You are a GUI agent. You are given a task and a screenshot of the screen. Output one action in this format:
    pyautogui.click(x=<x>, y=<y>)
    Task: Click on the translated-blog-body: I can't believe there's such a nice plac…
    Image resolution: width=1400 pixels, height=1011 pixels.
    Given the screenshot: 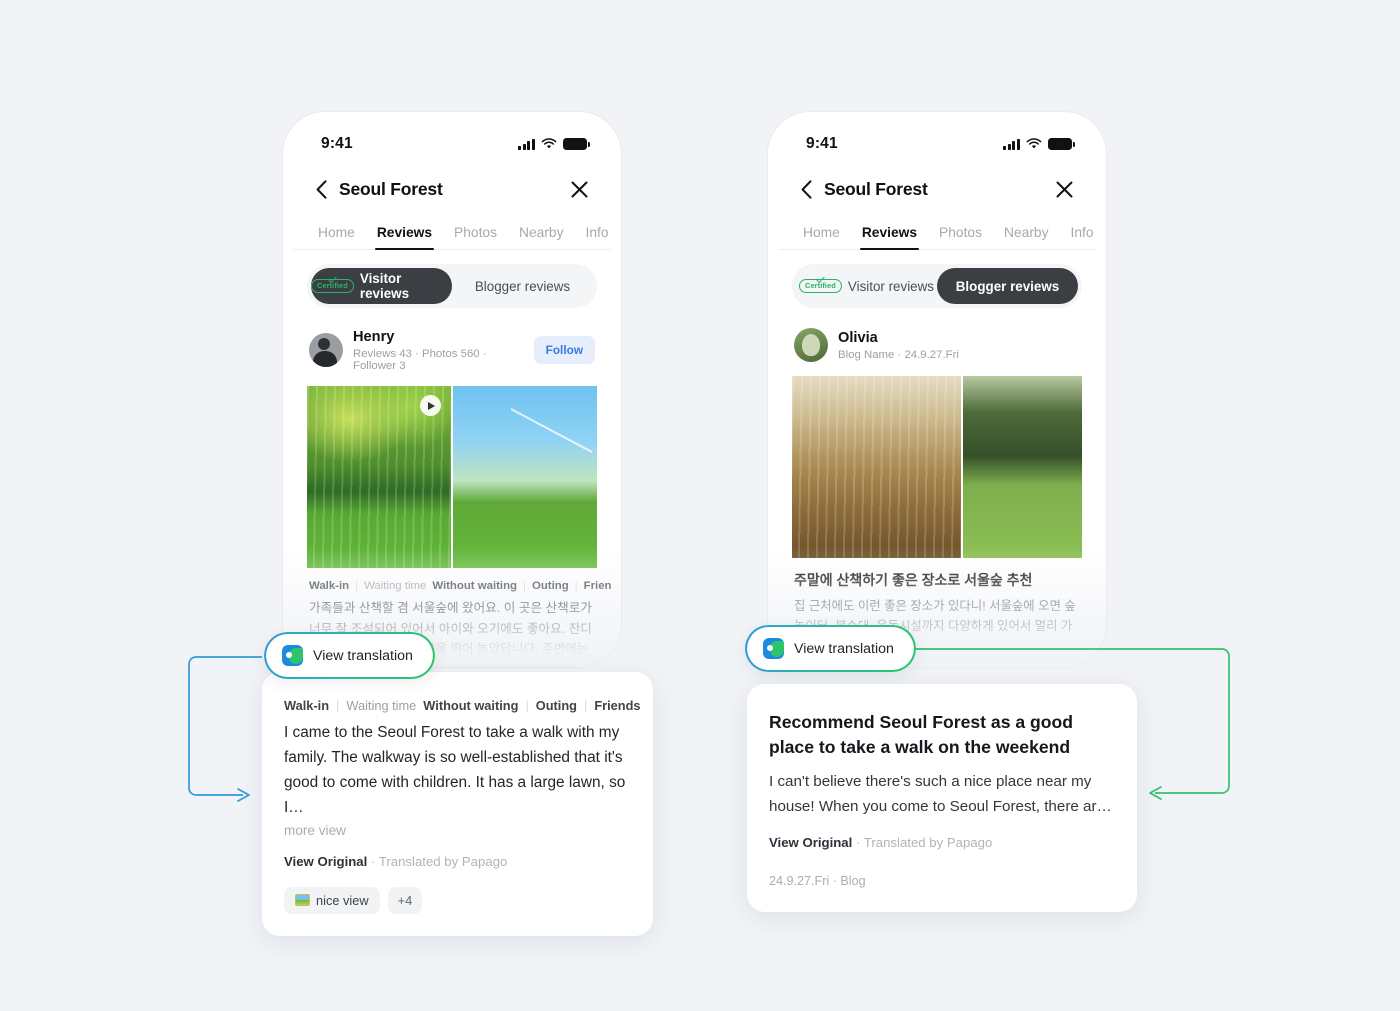 What is the action you would take?
    pyautogui.click(x=940, y=793)
    